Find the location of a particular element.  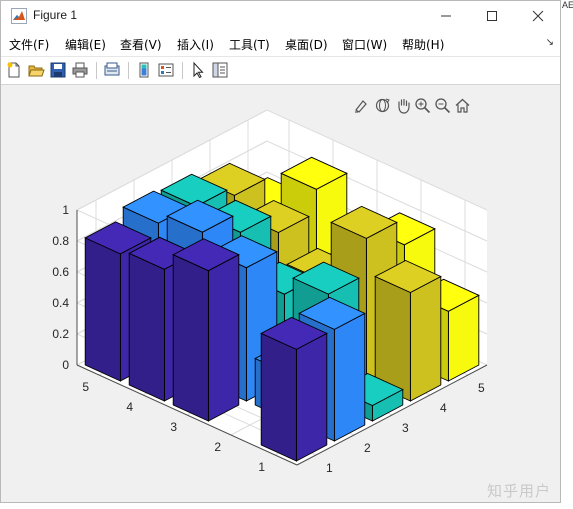

save-icon is located at coordinates (58, 70).